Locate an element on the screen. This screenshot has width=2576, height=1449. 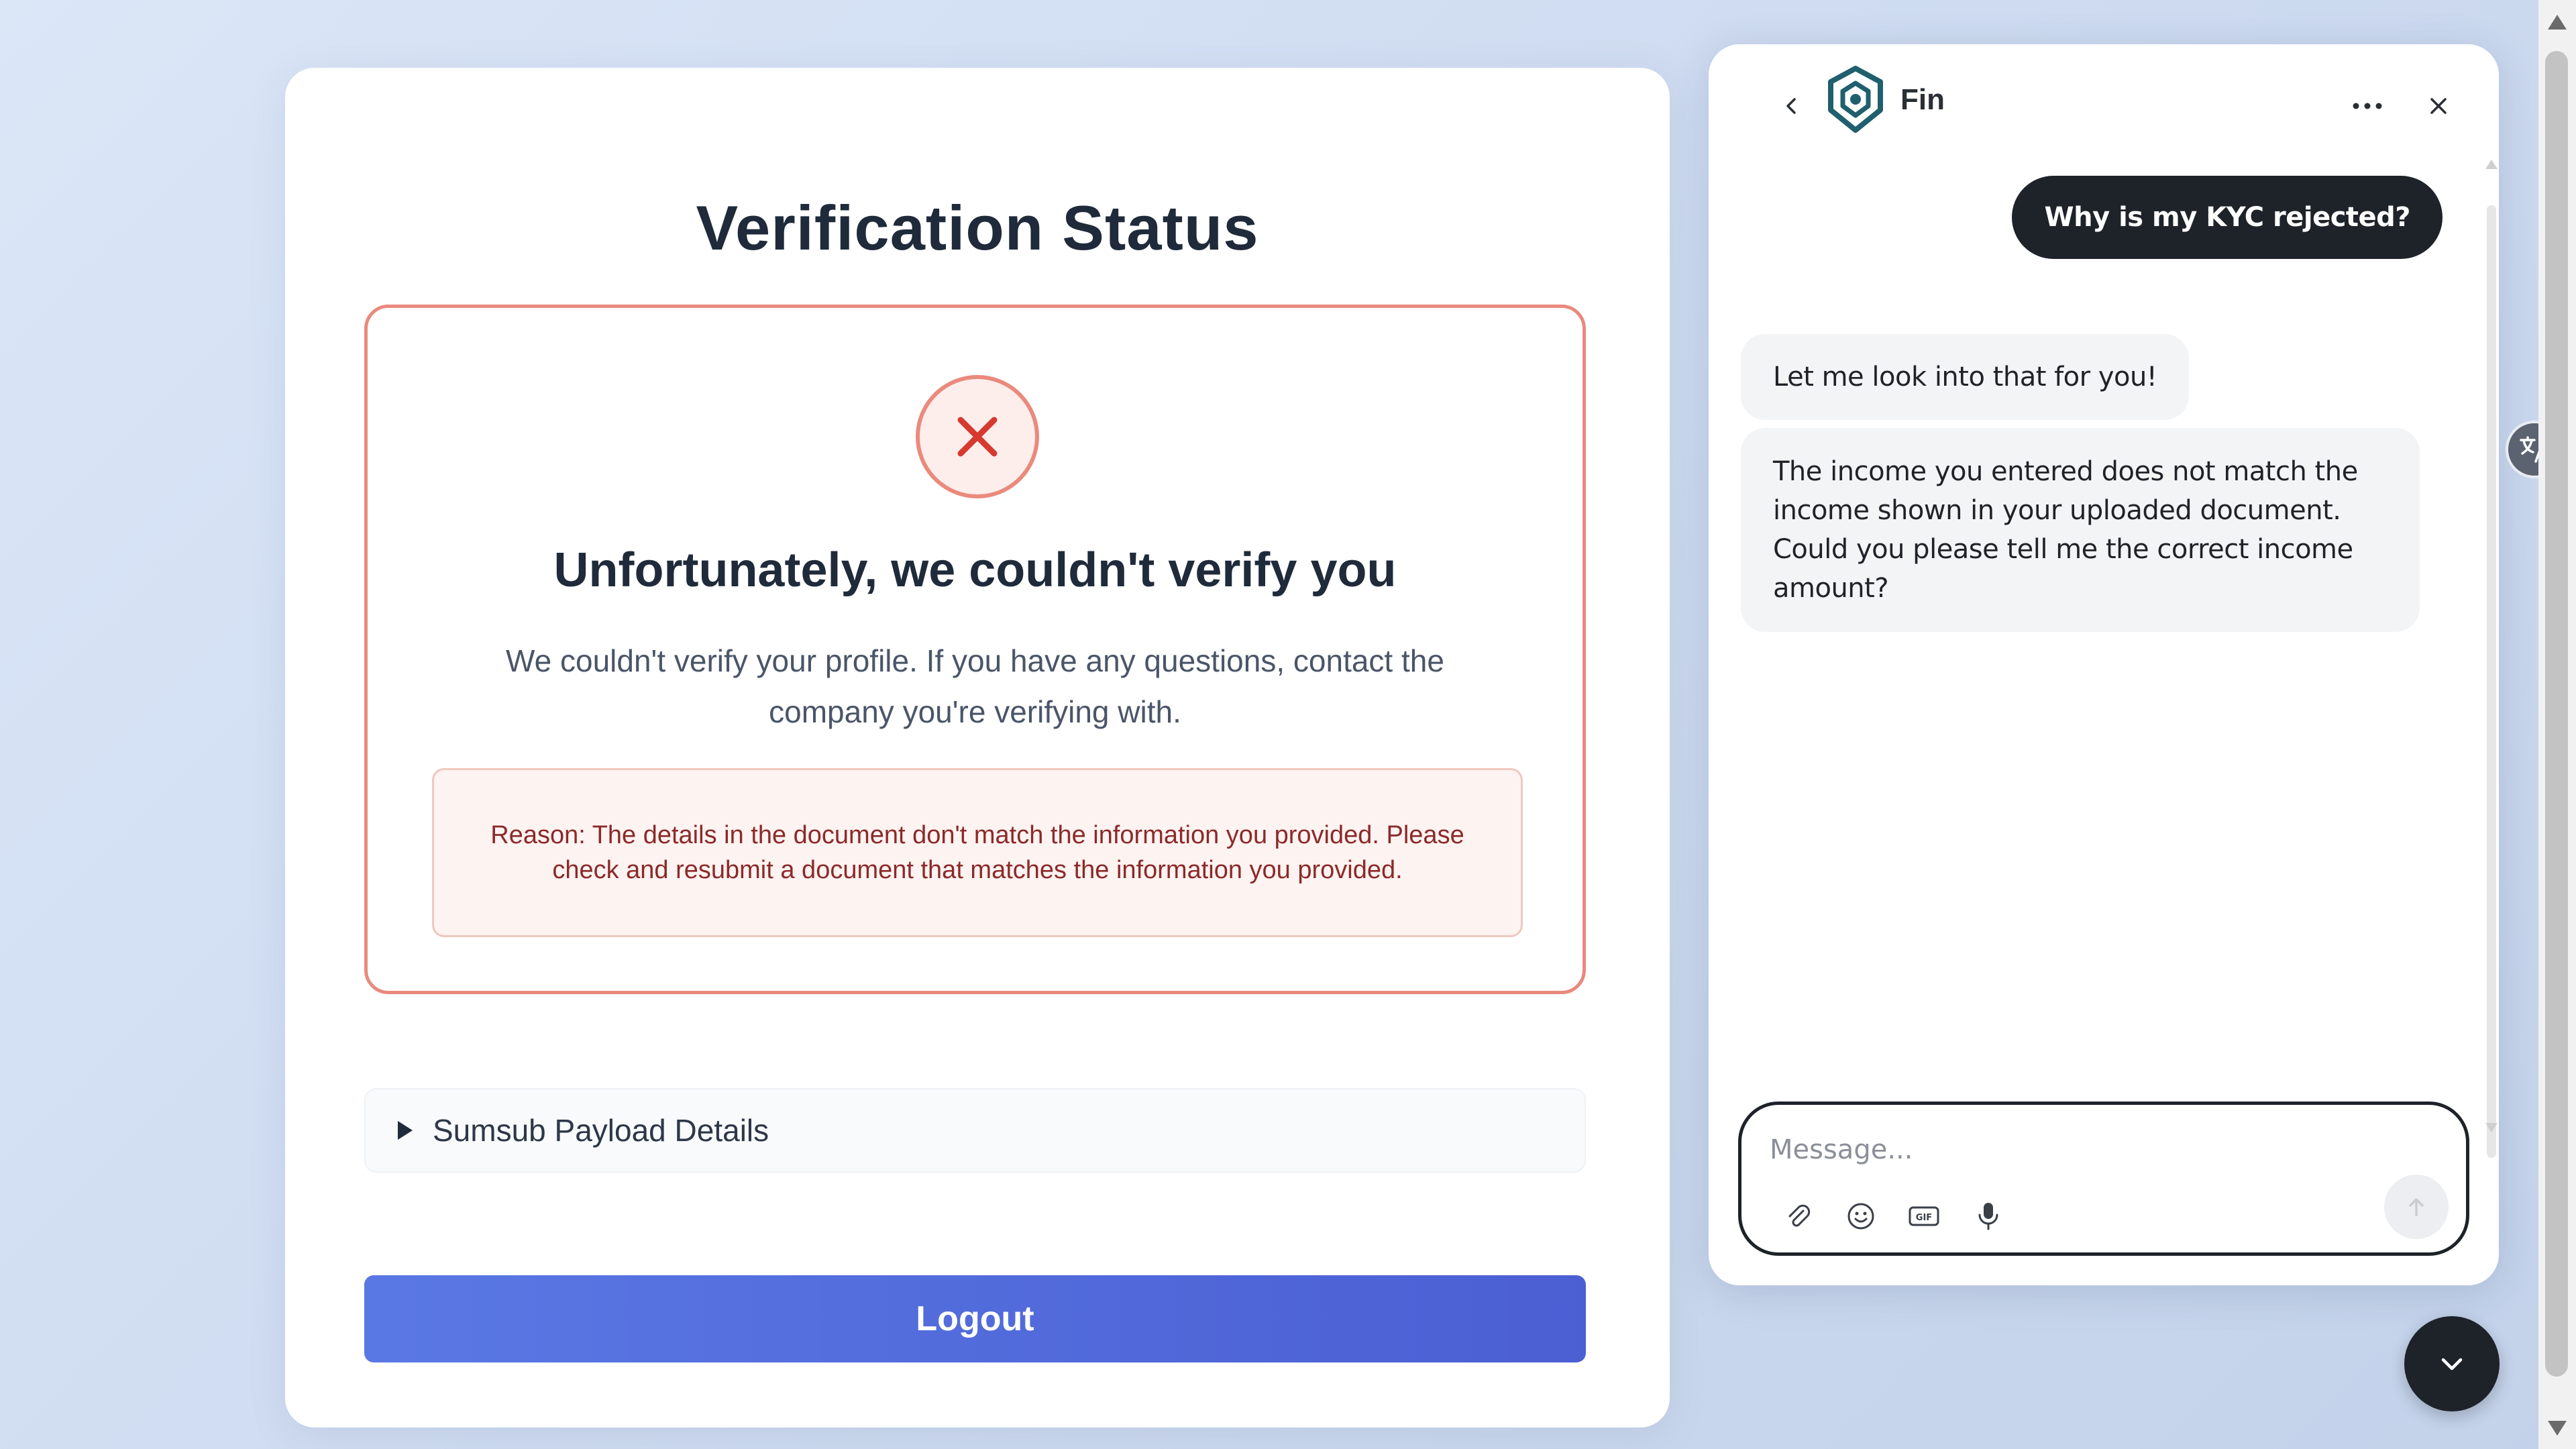
disclosure-triangle-icon is located at coordinates (405, 1130).